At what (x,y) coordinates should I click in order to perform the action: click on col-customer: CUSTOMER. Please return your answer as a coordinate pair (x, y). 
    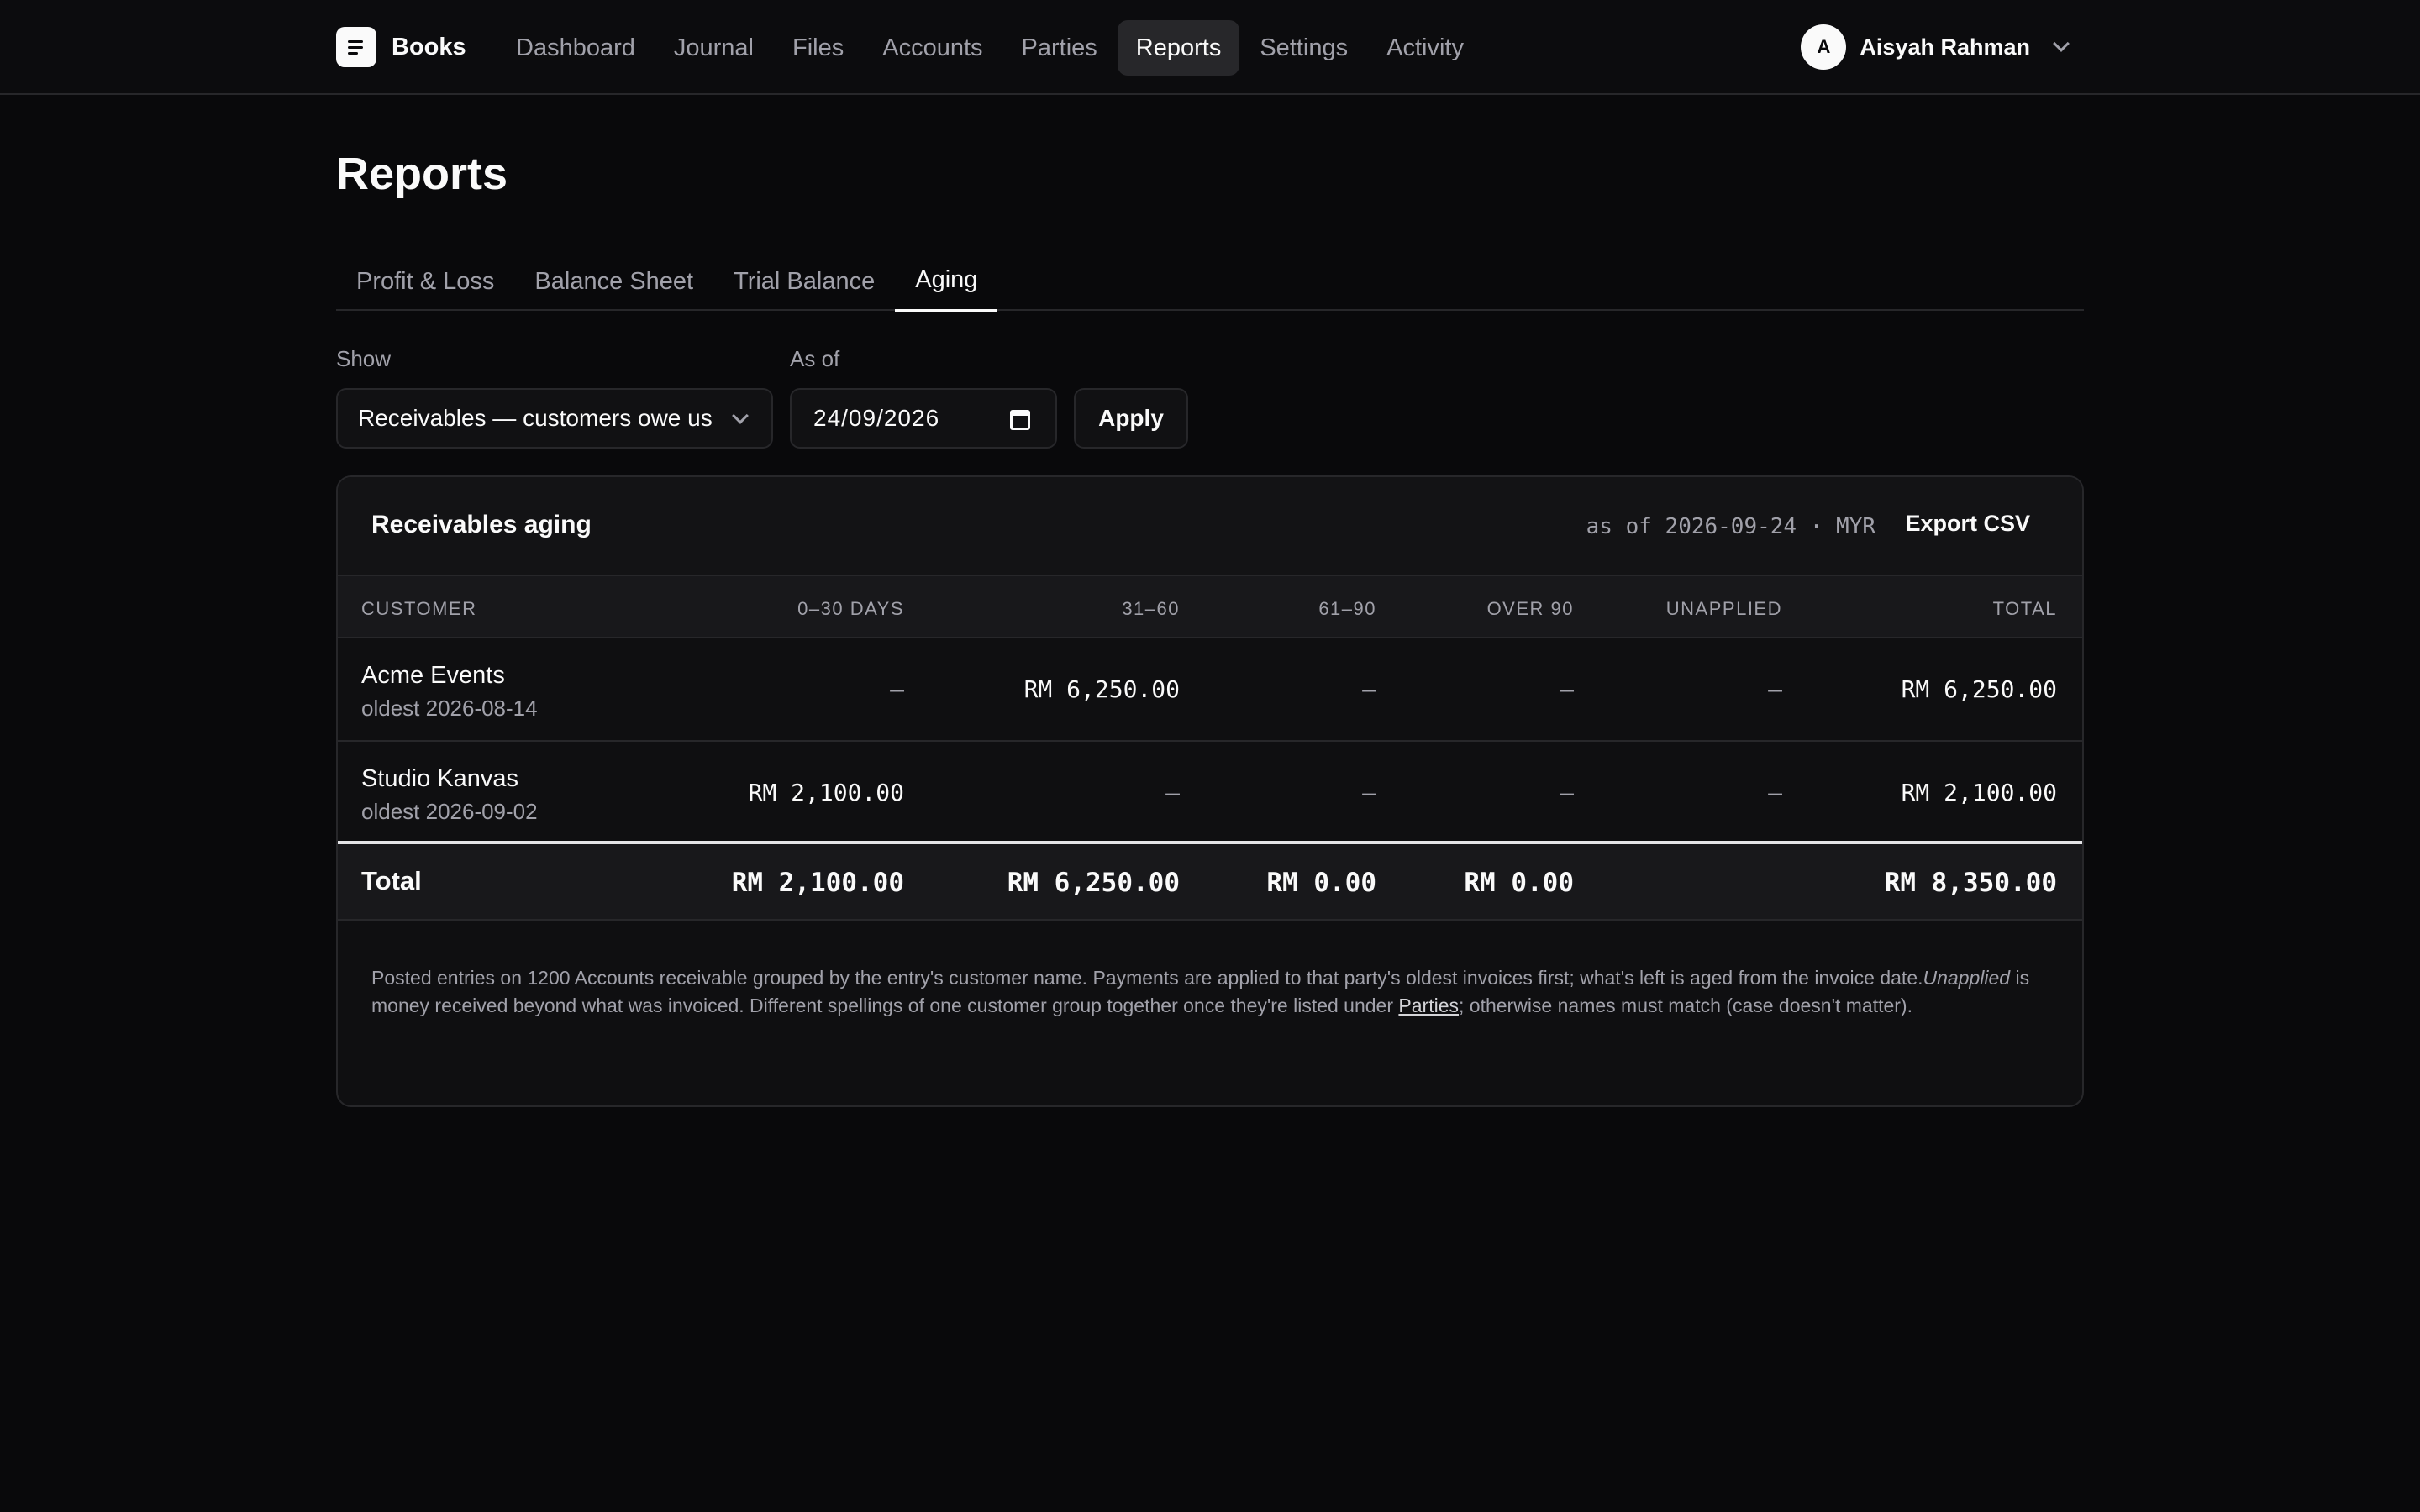
    Looking at the image, I should click on (419, 608).